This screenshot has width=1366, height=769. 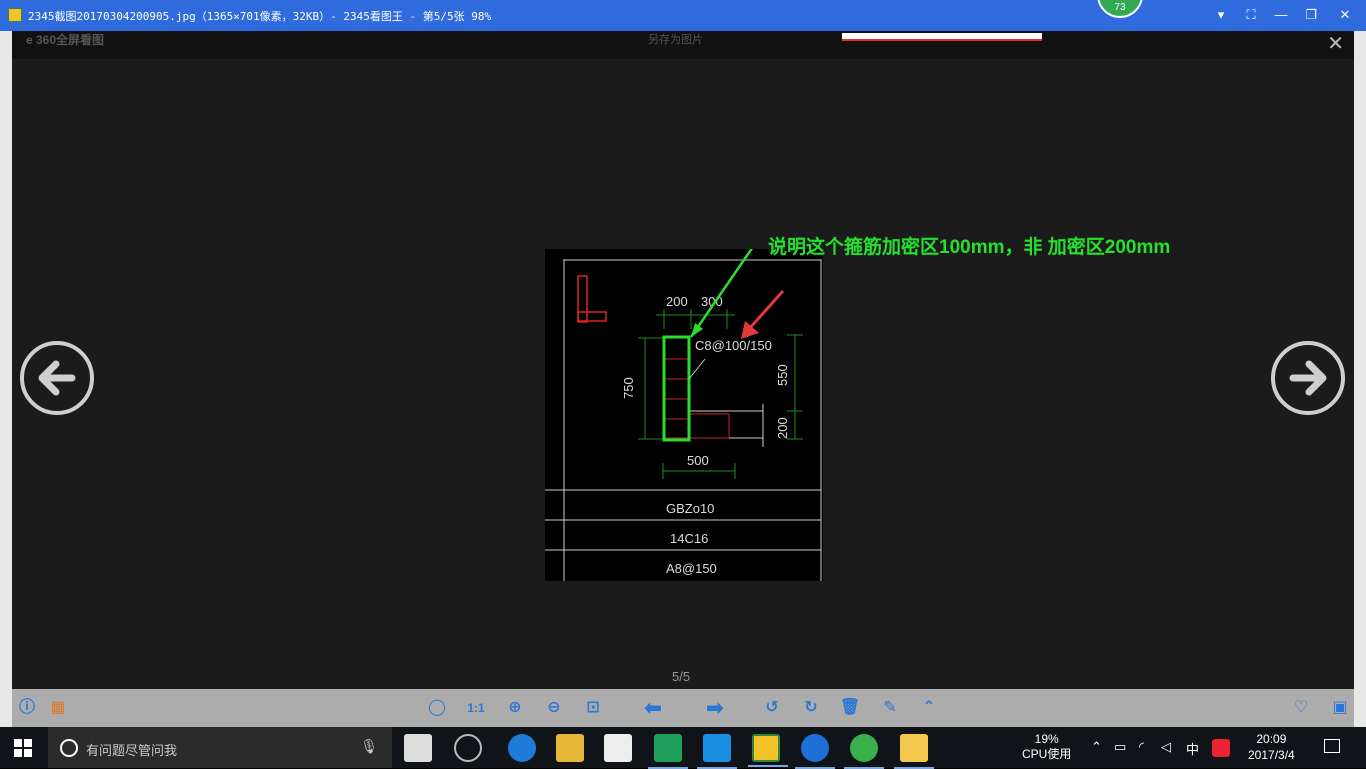 I want to click on viewer-toolbar: ⓘ ▦ ◯ 1:1 ⊕ ⊖ ⊡ ⬅ ➡ ↺ ↻ 🗑 ✎ ⌃ ♡ ▣, so click(x=683, y=708).